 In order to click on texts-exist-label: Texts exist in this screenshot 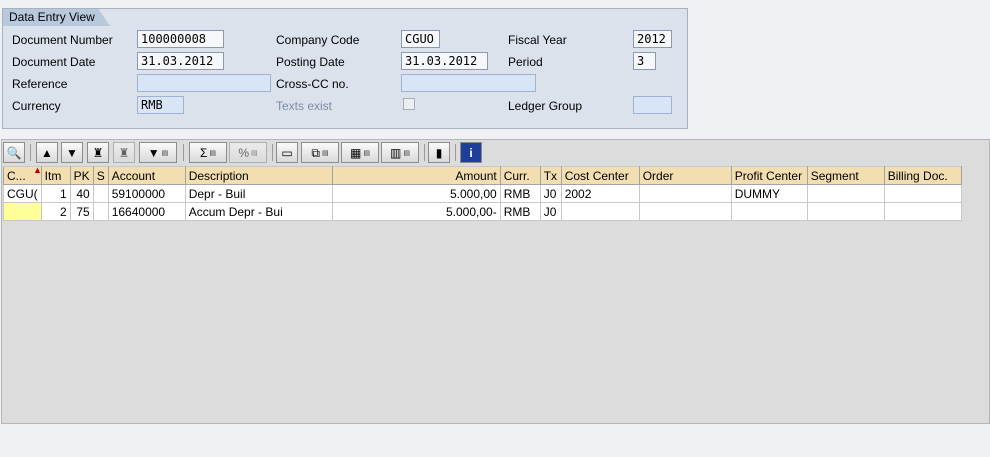, I will do `click(304, 106)`.